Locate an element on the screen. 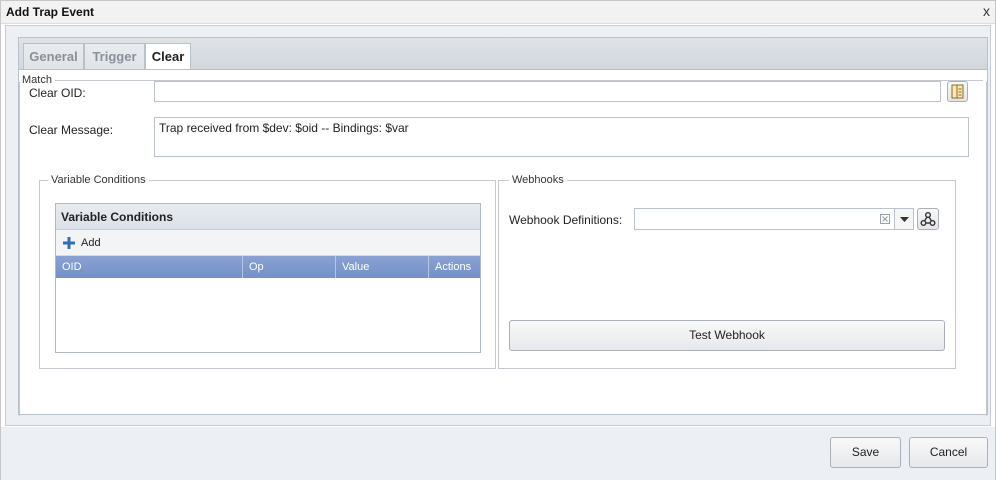 The height and width of the screenshot is (480, 996). tab-general: General is located at coordinates (53, 56).